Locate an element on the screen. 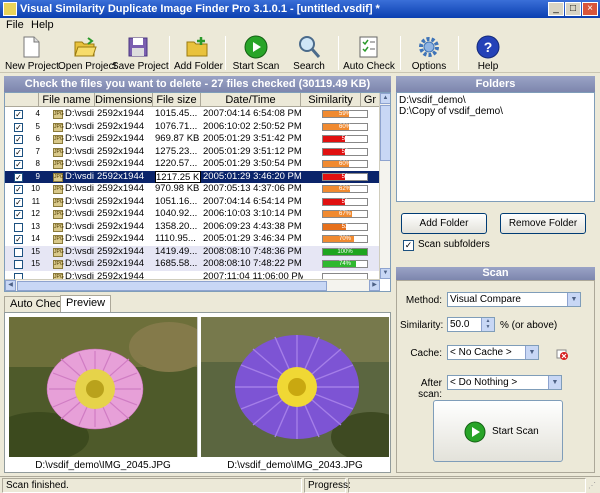 This screenshot has height=493, width=600. open-project-button: Open Project is located at coordinates (87, 53).